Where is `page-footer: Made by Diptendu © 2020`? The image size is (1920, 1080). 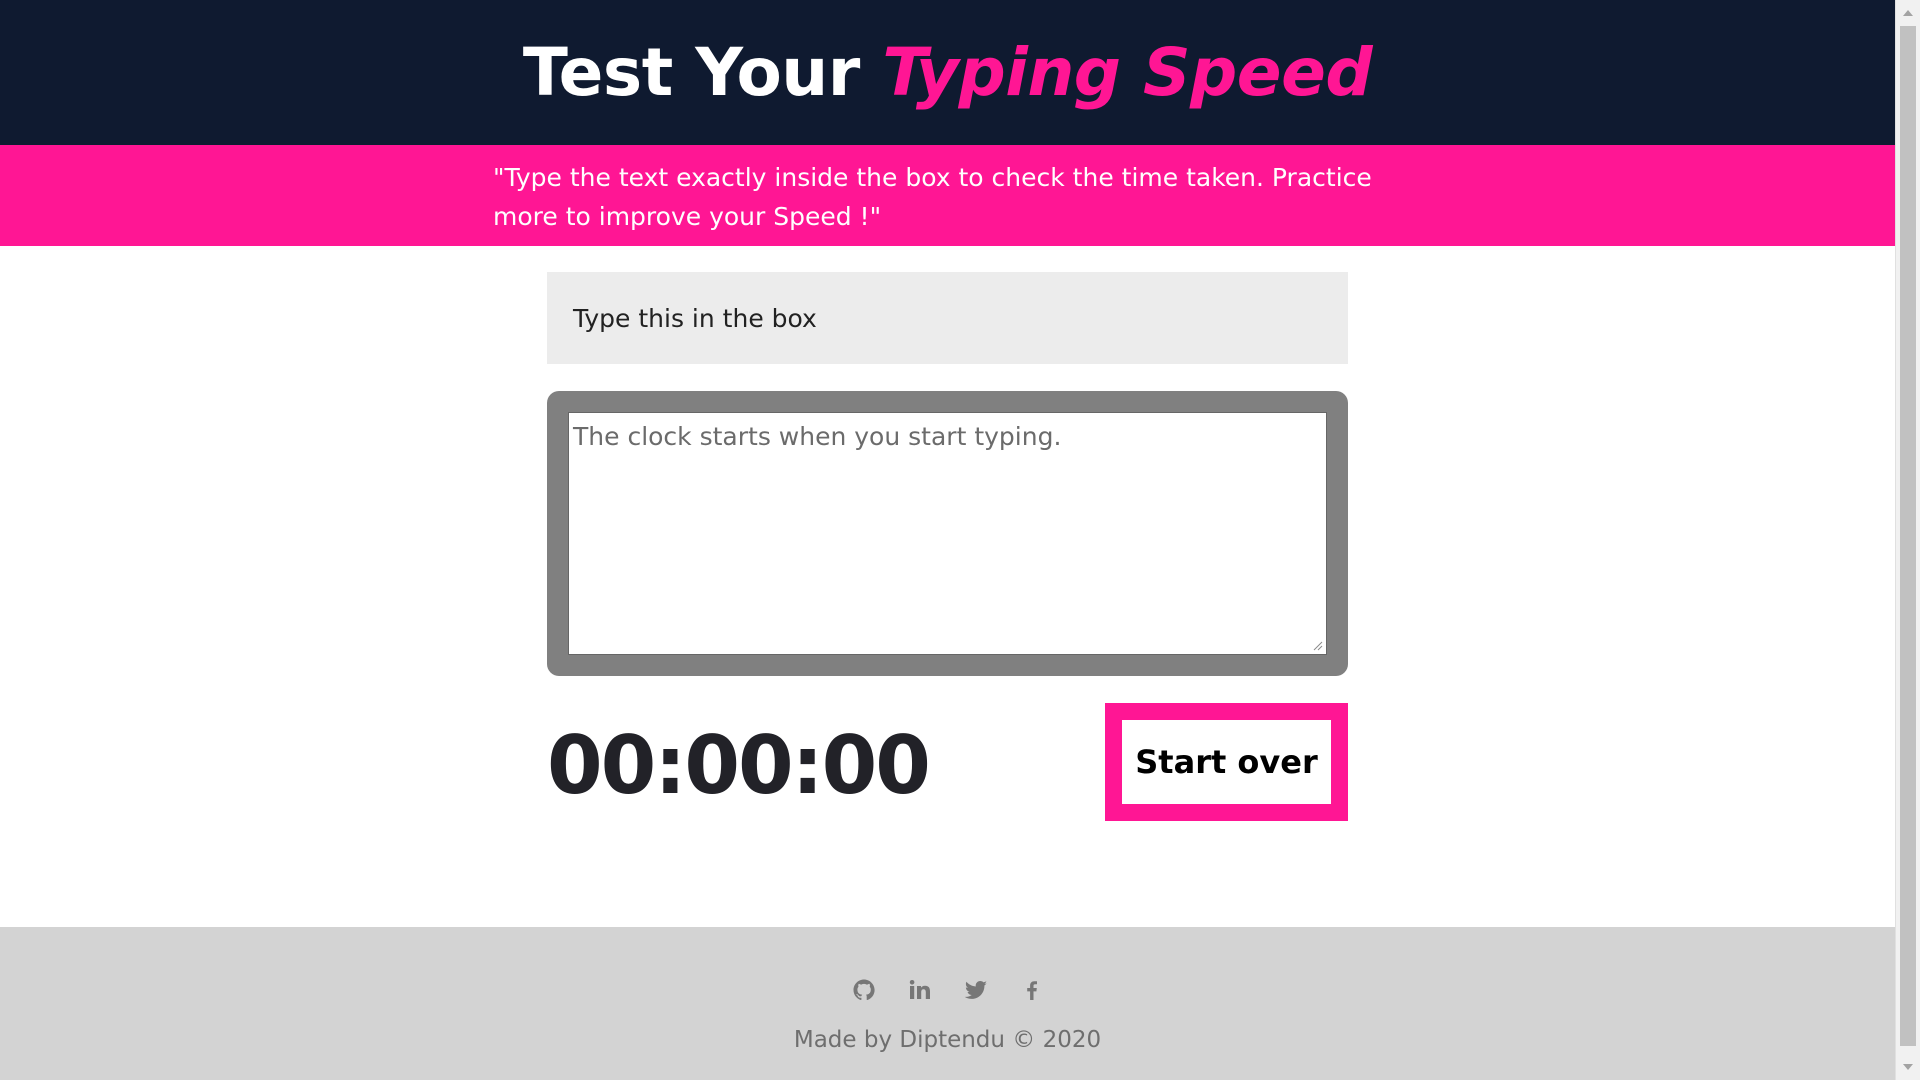 page-footer: Made by Diptendu © 2020 is located at coordinates (947, 1003).